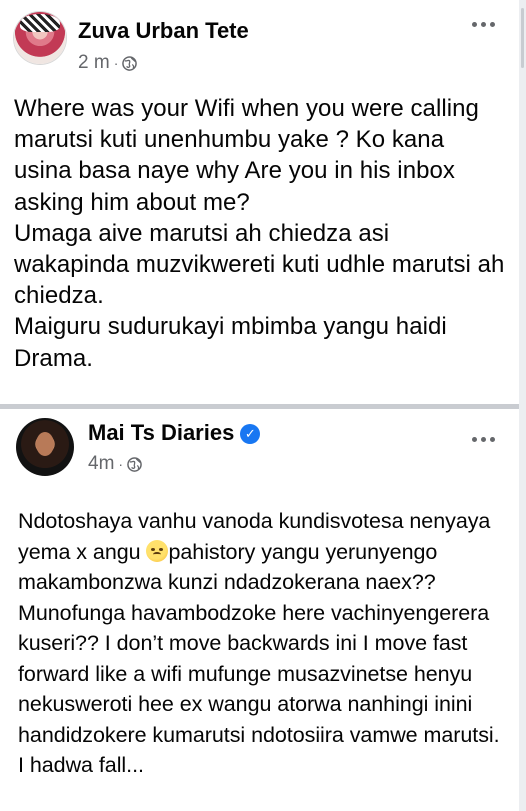 This screenshot has width=526, height=811. I want to click on author-name: Mai Ts Diaries ✓, so click(174, 433).